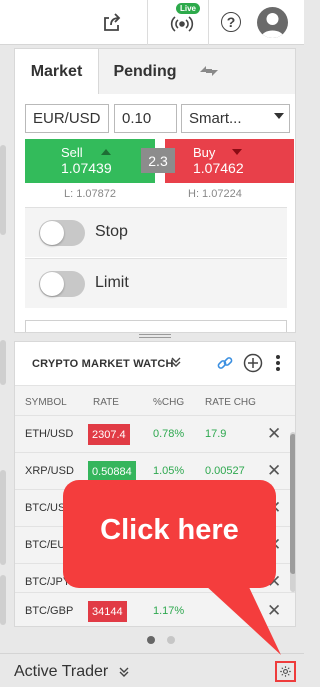 This screenshot has width=320, height=687. I want to click on callout-text: Click here, so click(169, 530).